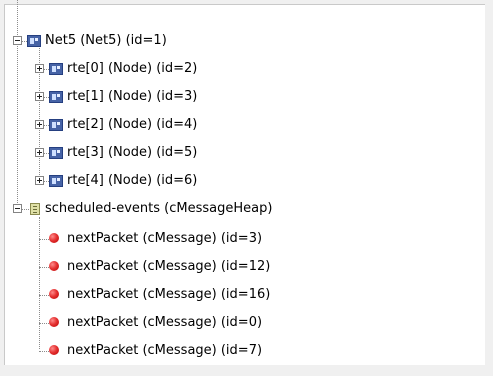  Describe the element at coordinates (169, 294) in the screenshot. I see `tree-node-label: nextPacket (cMessage) (id=16)` at that location.